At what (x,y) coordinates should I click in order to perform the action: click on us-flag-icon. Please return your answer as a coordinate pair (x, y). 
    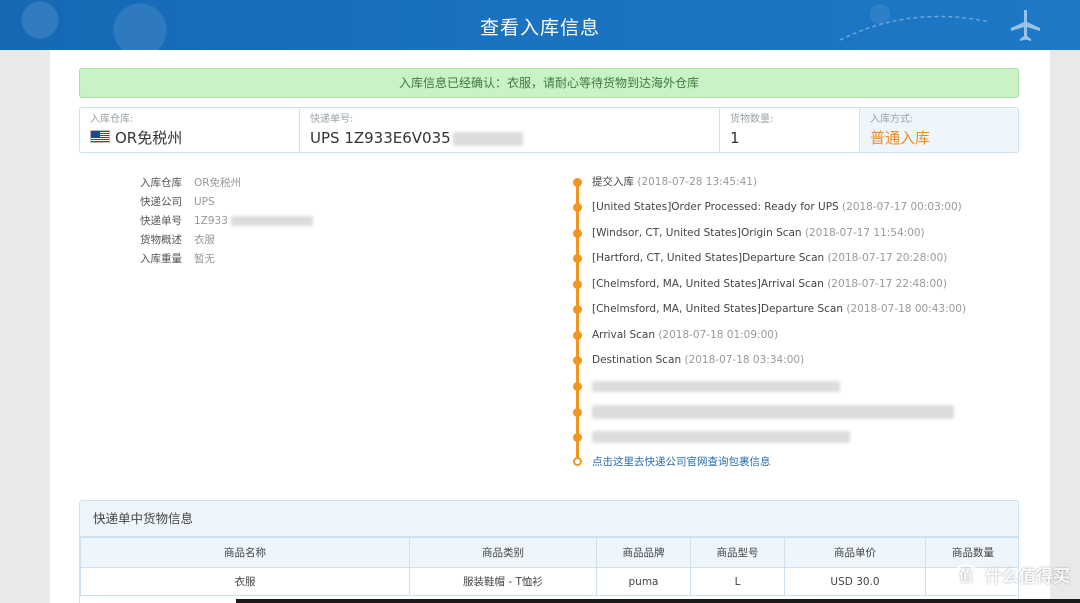
    Looking at the image, I should click on (100, 136).